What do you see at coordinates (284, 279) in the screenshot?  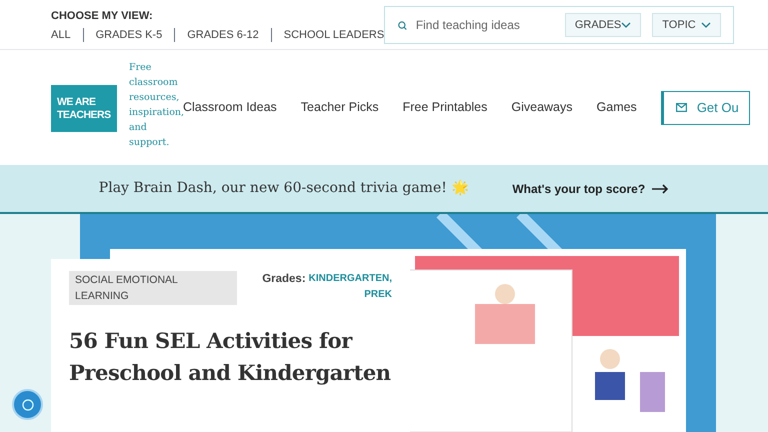 I see `grades-label: Grades:` at bounding box center [284, 279].